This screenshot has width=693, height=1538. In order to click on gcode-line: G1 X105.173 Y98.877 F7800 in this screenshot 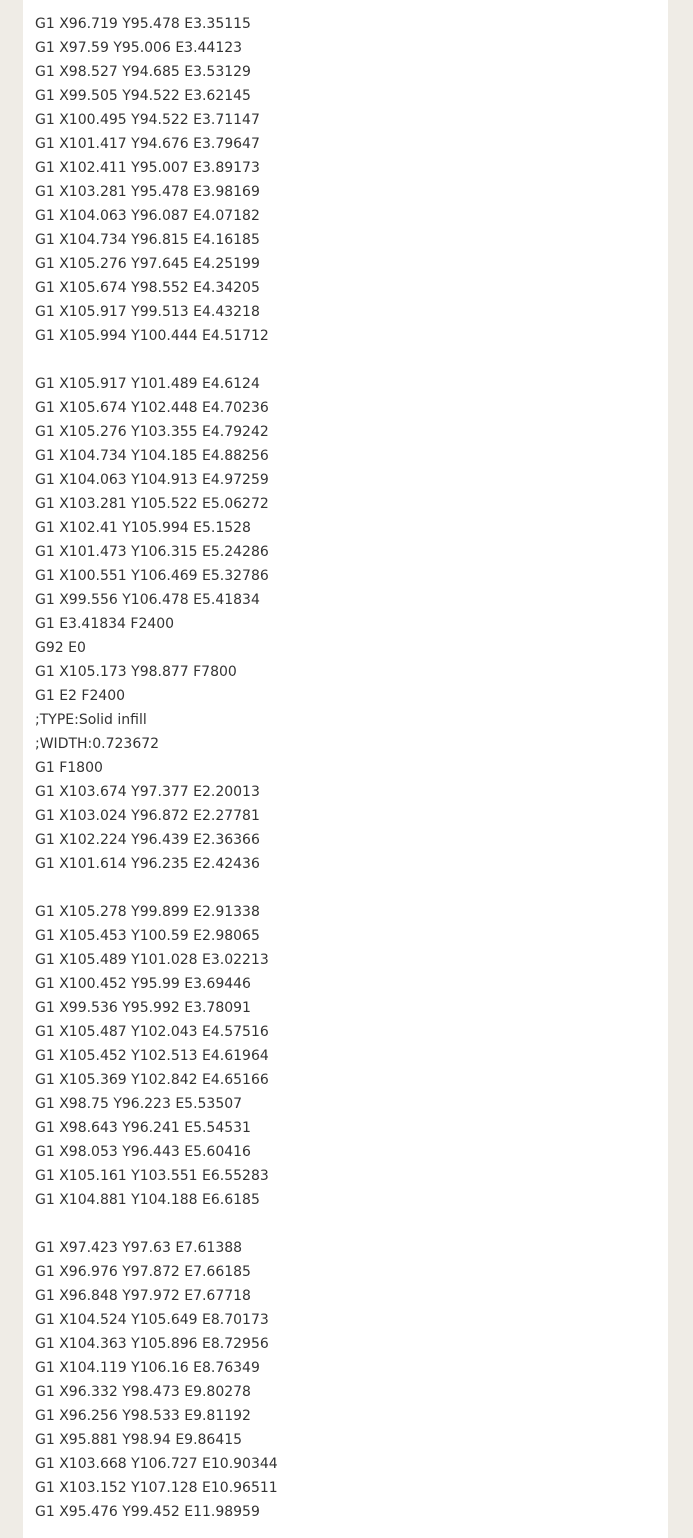, I will do `click(136, 672)`.